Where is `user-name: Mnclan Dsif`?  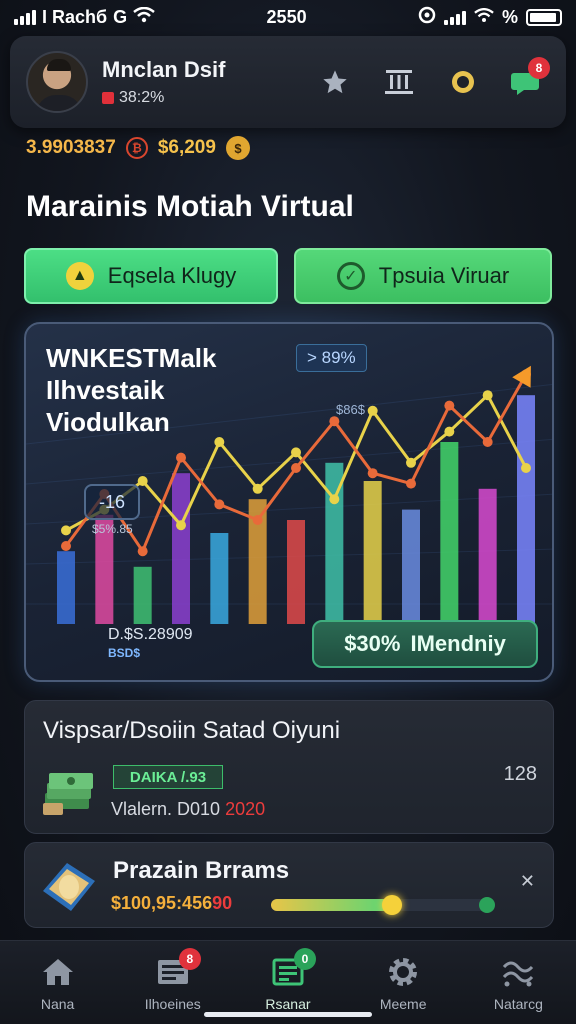
user-name: Mnclan Dsif is located at coordinates (164, 69).